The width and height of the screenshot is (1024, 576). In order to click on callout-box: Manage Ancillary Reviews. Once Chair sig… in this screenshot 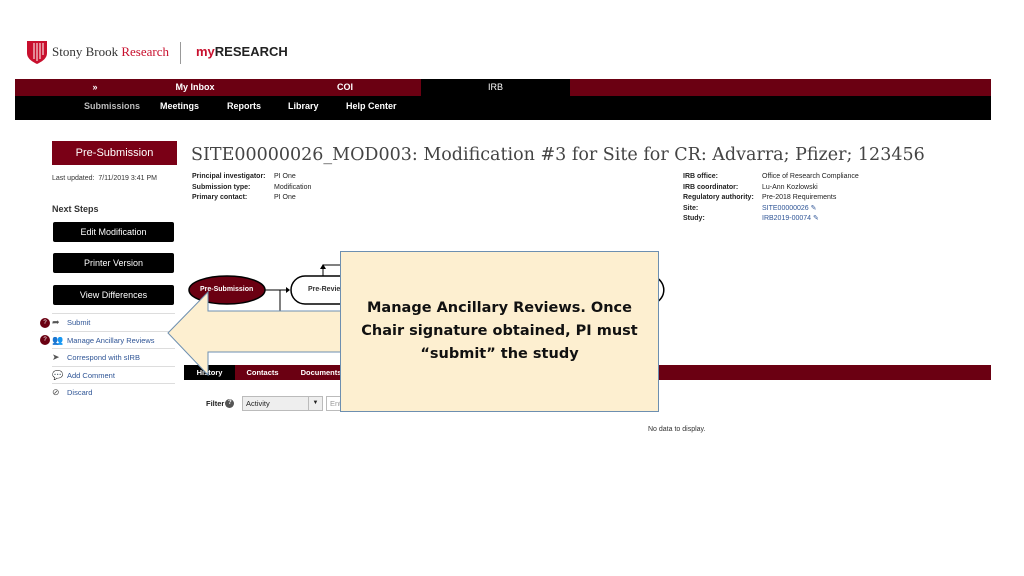, I will do `click(499, 331)`.